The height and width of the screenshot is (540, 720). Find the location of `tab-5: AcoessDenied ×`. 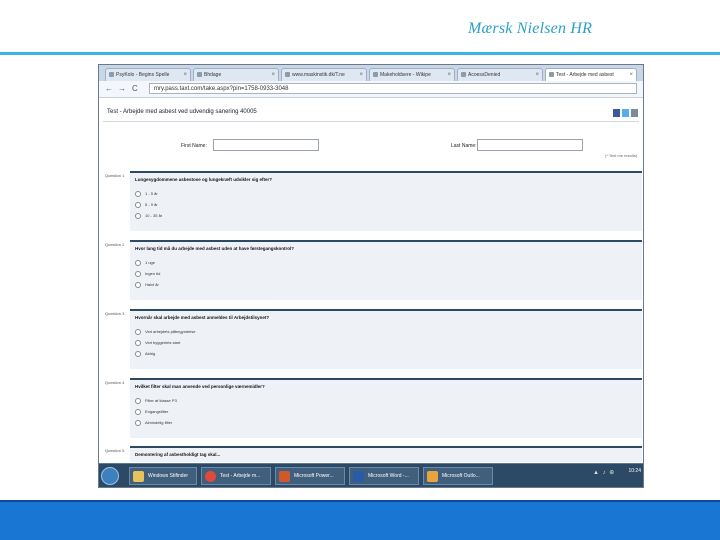

tab-5: AcoessDenied × is located at coordinates (500, 74).